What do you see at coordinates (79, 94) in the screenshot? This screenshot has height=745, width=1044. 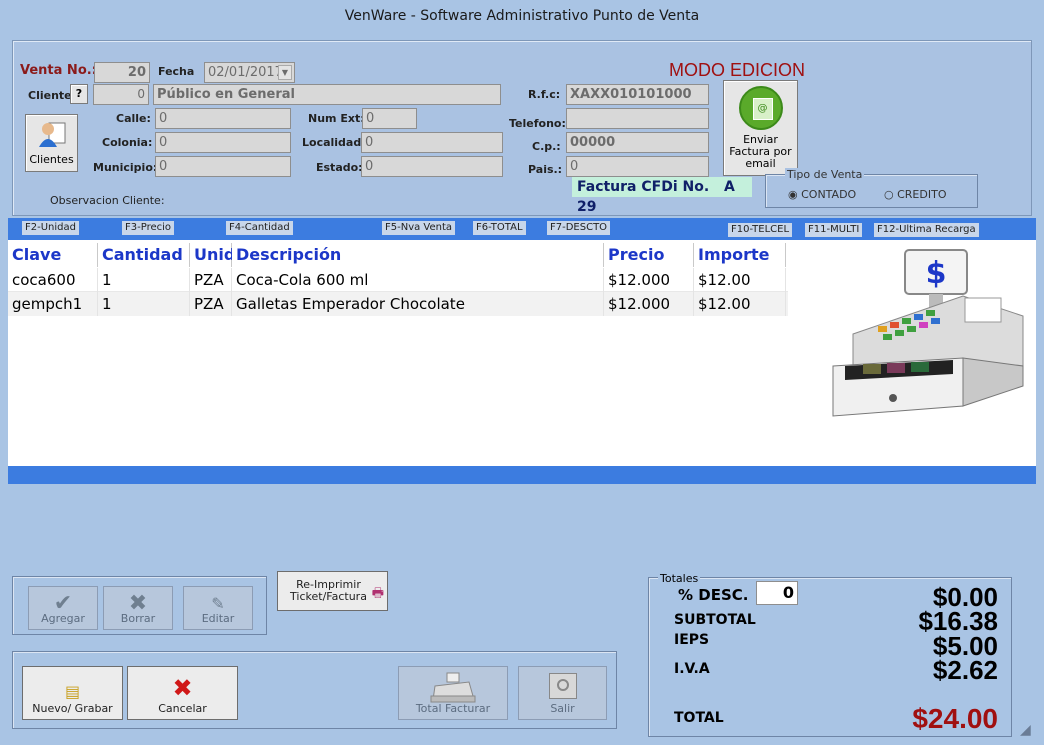 I see `cliente-help-button: ?` at bounding box center [79, 94].